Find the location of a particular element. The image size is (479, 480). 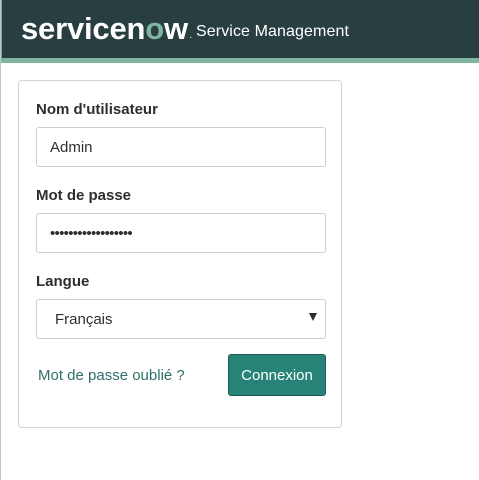

logo-suffix: w is located at coordinates (175, 28).